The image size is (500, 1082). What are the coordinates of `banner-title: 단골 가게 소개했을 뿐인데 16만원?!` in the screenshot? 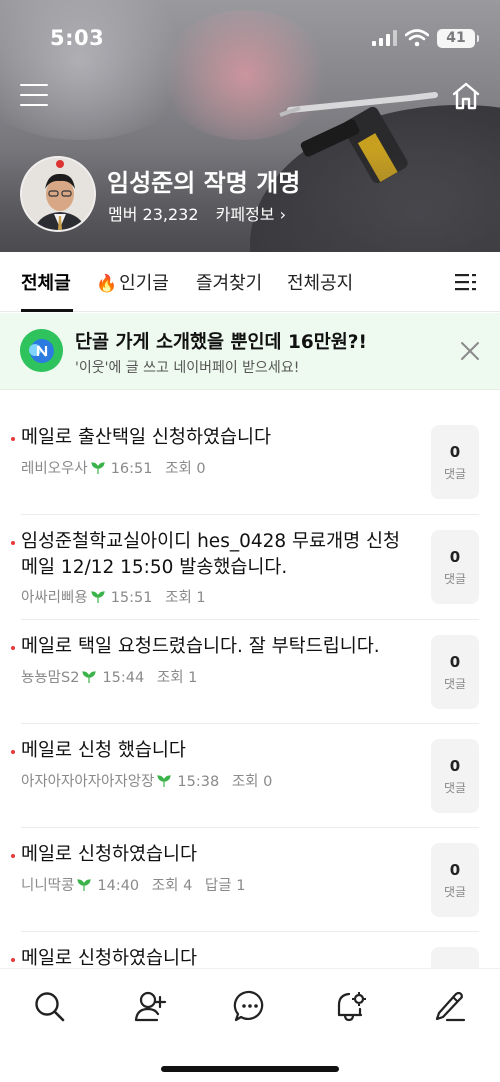 It's located at (221, 342).